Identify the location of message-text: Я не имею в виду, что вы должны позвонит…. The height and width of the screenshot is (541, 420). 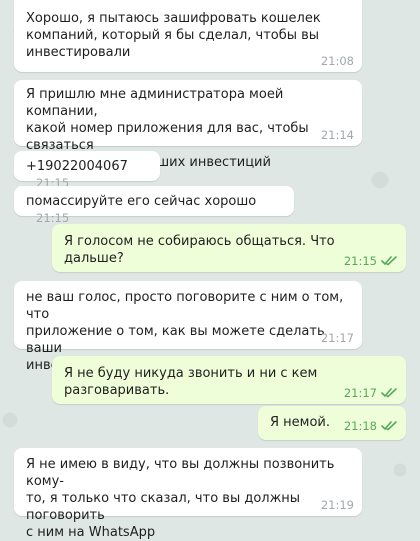
(180, 498).